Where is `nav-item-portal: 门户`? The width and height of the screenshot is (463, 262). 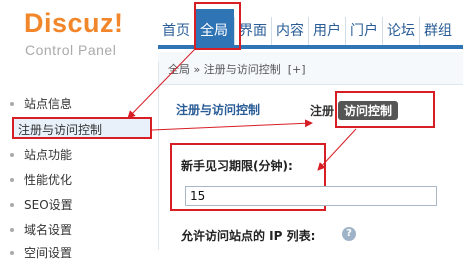
nav-item-portal: 门户 is located at coordinates (363, 31).